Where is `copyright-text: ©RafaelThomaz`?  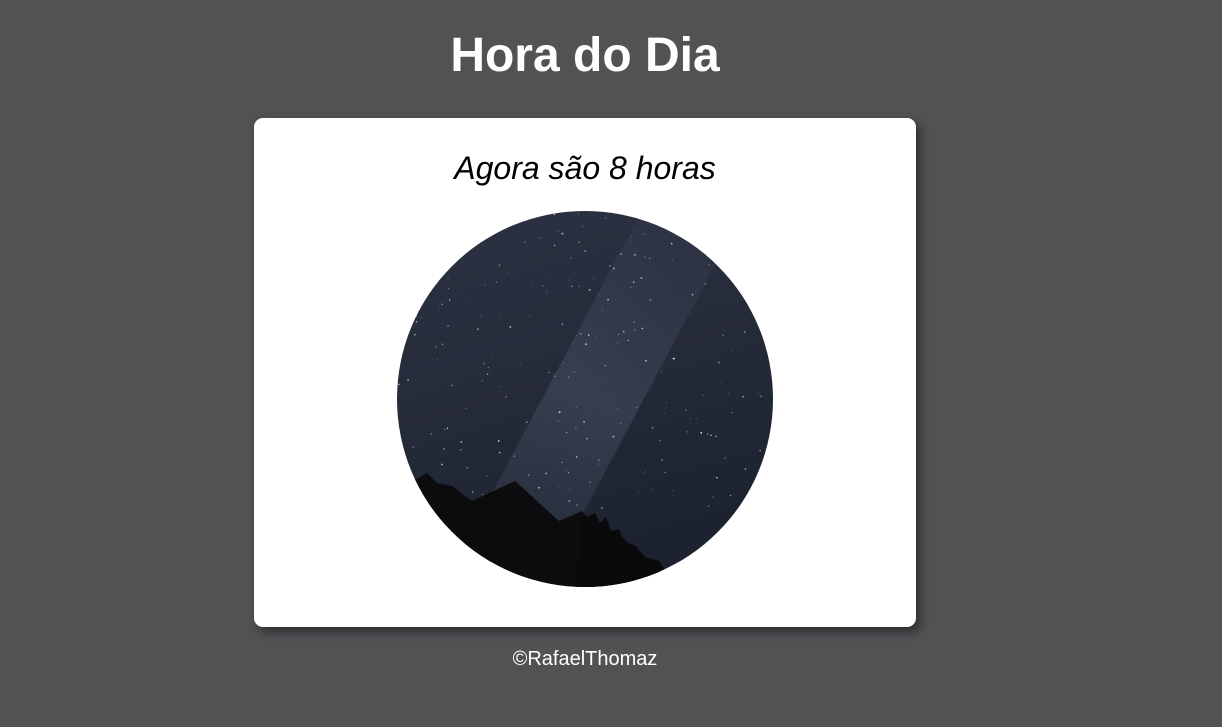
copyright-text: ©RafaelThomaz is located at coordinates (585, 659).